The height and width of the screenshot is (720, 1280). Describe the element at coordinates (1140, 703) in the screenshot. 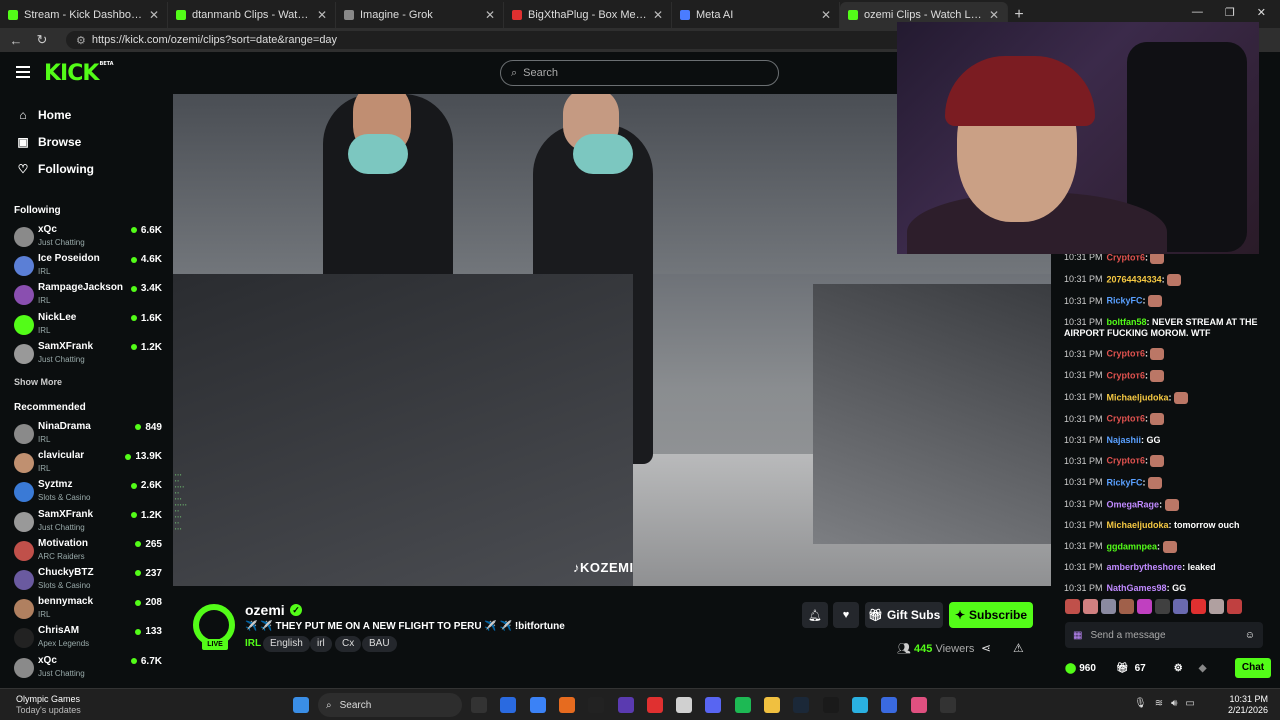

I see `mic-icon: 🎙︎` at that location.